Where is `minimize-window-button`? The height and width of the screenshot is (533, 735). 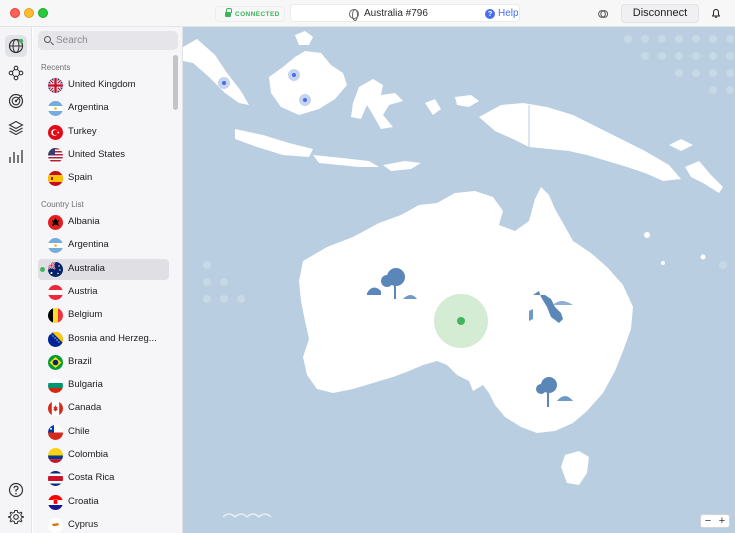 minimize-window-button is located at coordinates (29, 13).